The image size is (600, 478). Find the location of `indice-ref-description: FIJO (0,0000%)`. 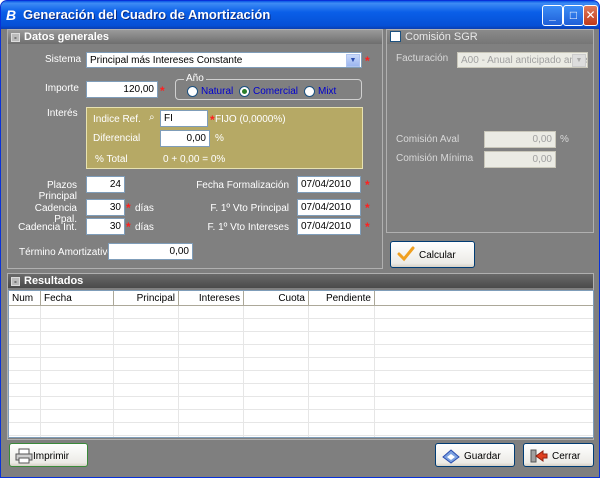

indice-ref-description: FIJO (0,0000%) is located at coordinates (250, 119).